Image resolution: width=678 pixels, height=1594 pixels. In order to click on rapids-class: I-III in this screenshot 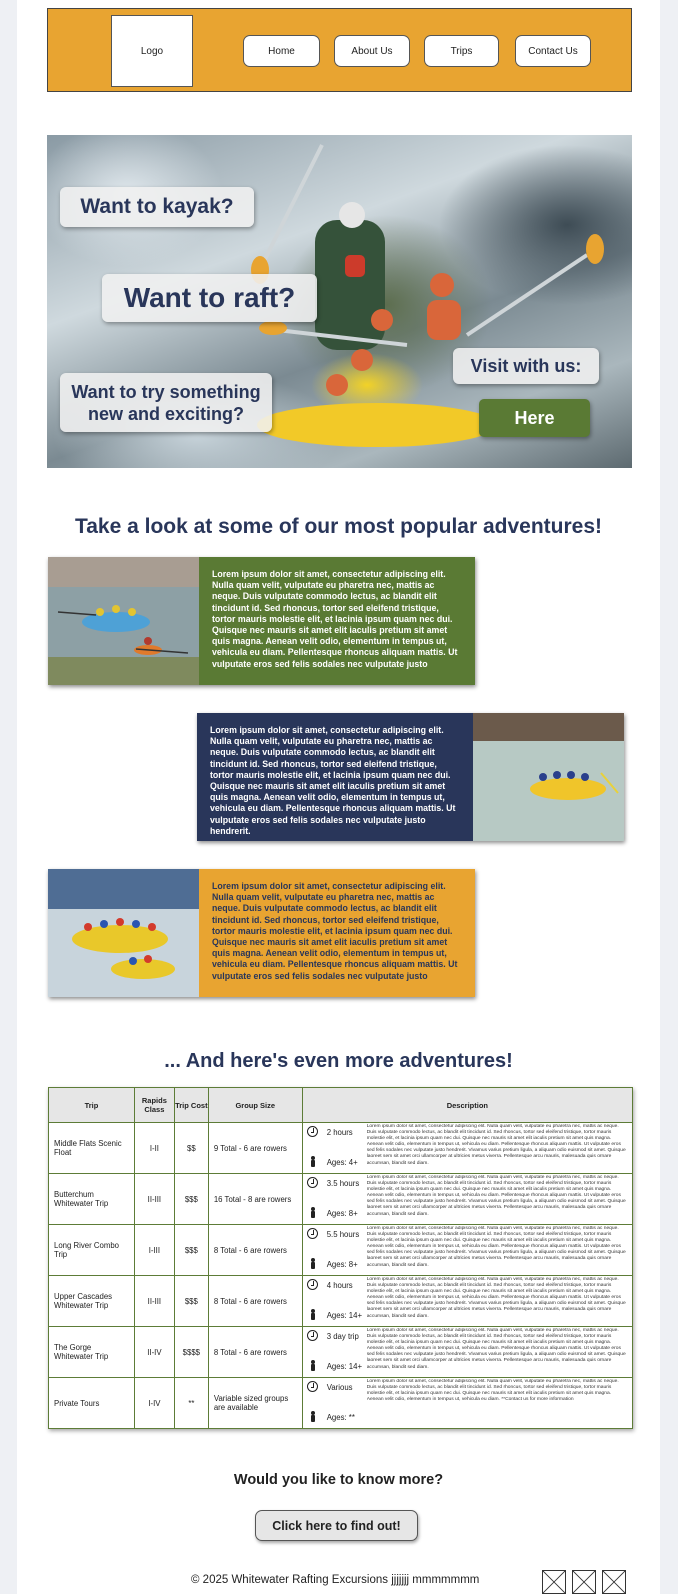, I will do `click(154, 1250)`.